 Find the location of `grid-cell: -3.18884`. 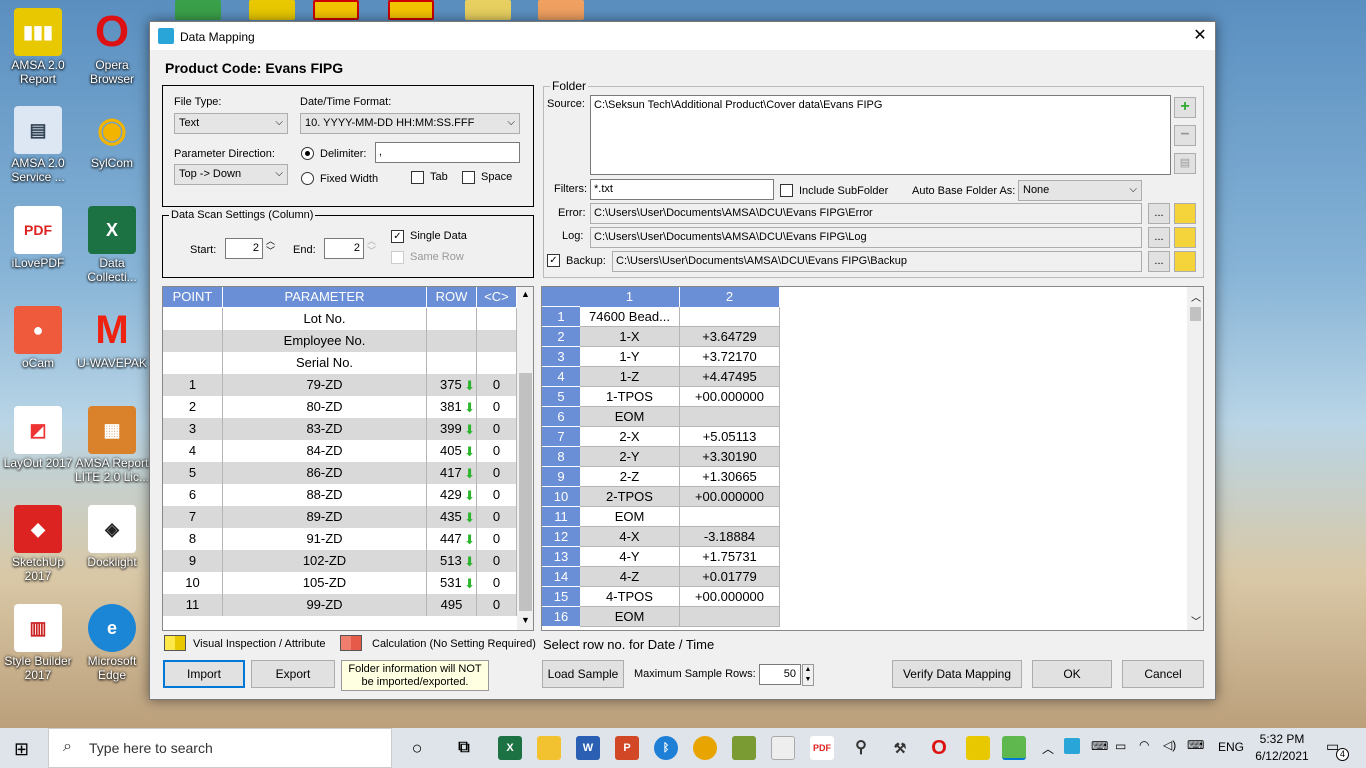

grid-cell: -3.18884 is located at coordinates (730, 537).